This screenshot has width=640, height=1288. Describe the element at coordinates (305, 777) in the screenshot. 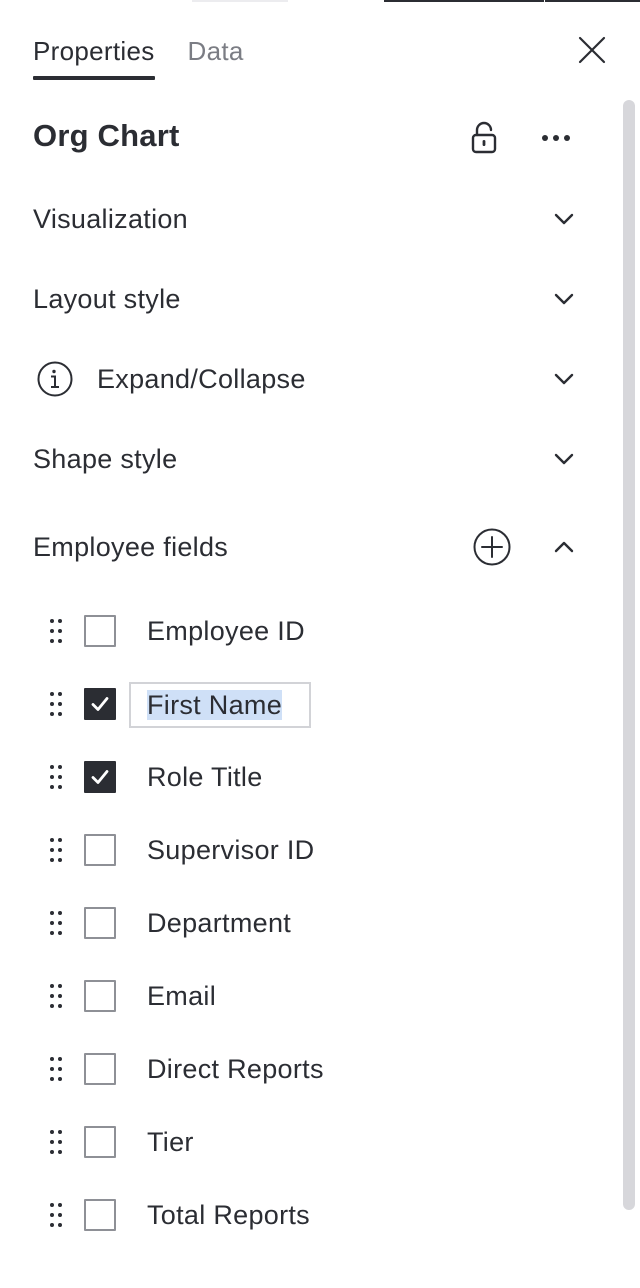

I see `field-row-role-title: Role Title` at that location.